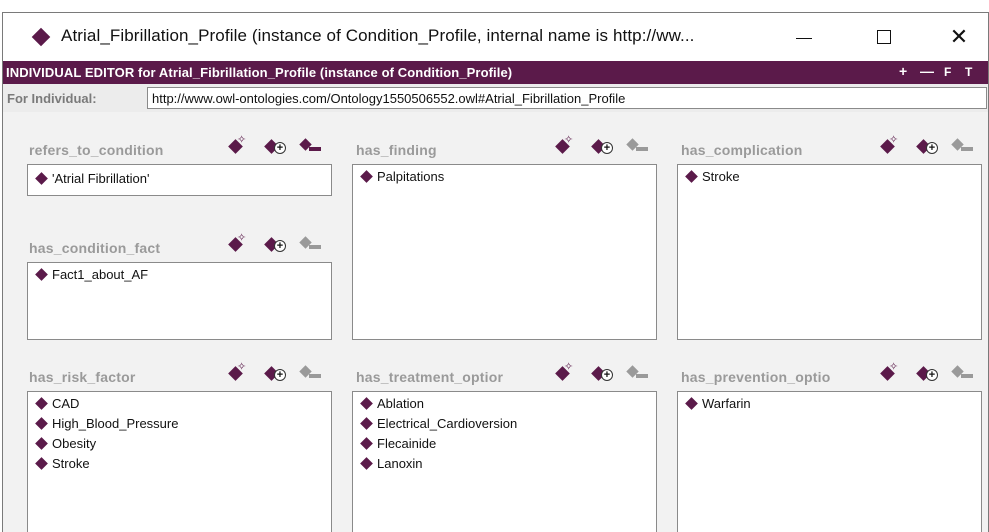  I want to click on header-t-button: T, so click(968, 72).